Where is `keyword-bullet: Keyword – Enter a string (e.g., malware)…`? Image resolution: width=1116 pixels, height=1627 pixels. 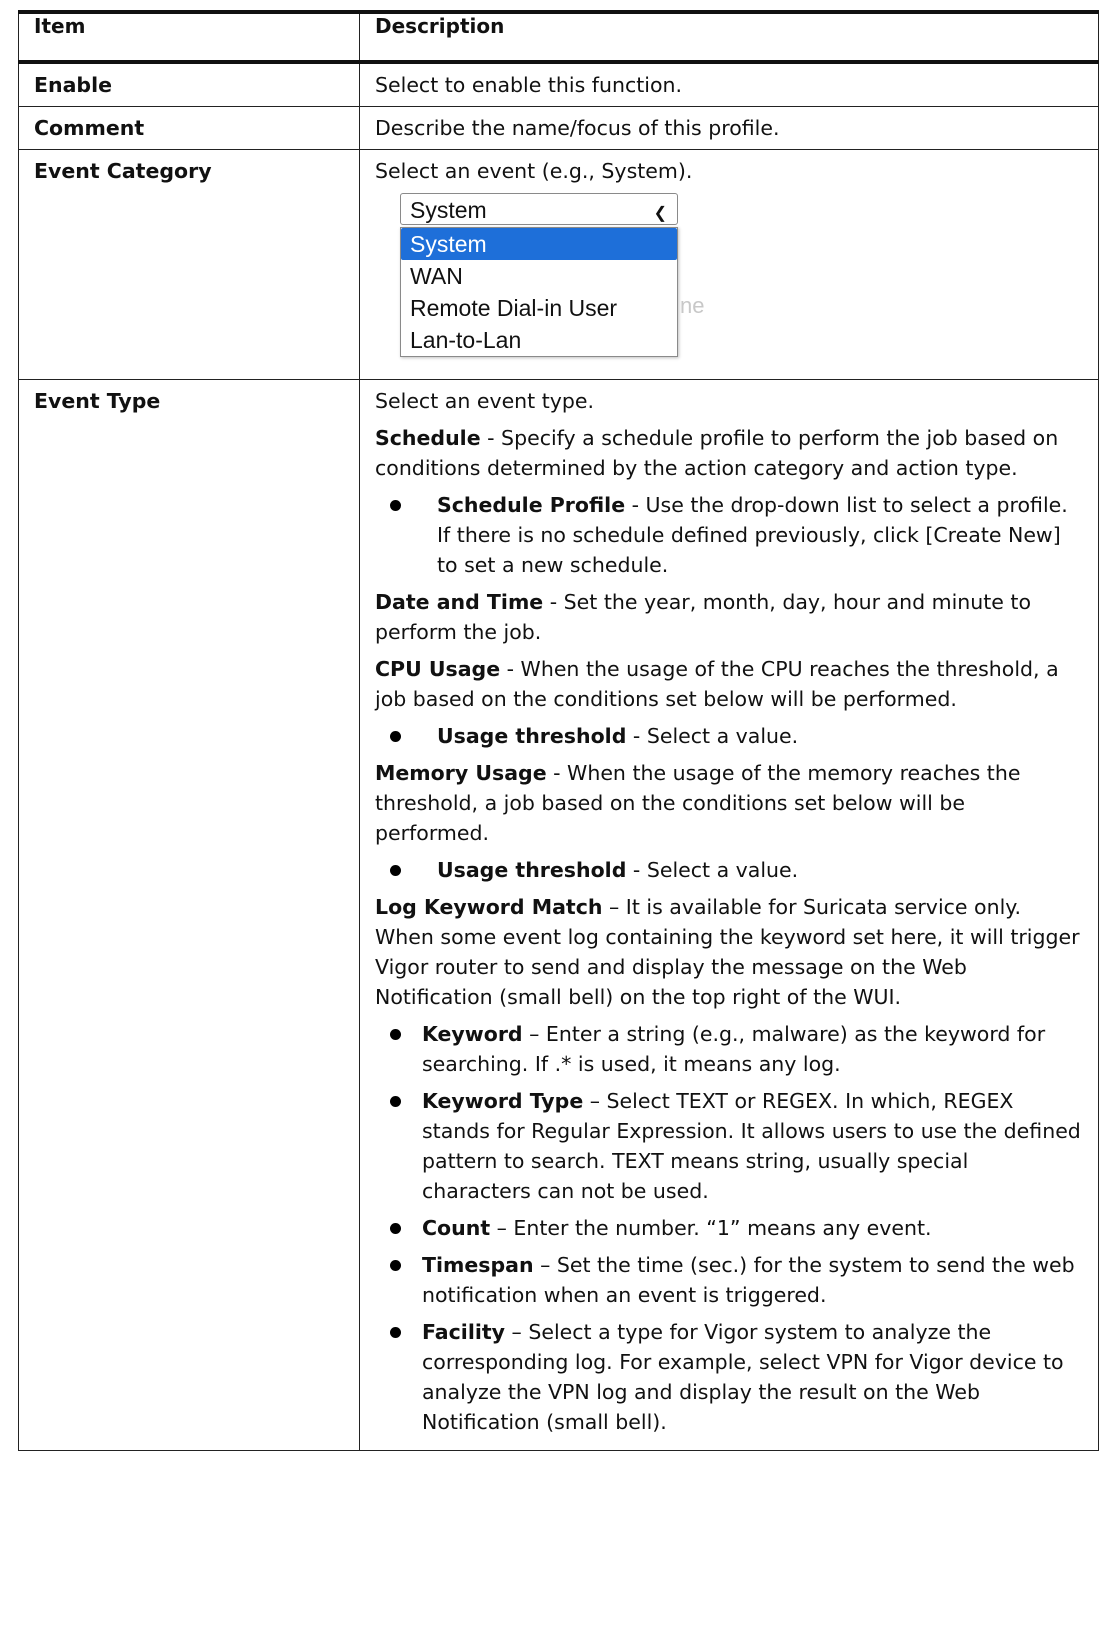
keyword-bullet: Keyword – Enter a string (e.g., malware)… is located at coordinates (729, 1049).